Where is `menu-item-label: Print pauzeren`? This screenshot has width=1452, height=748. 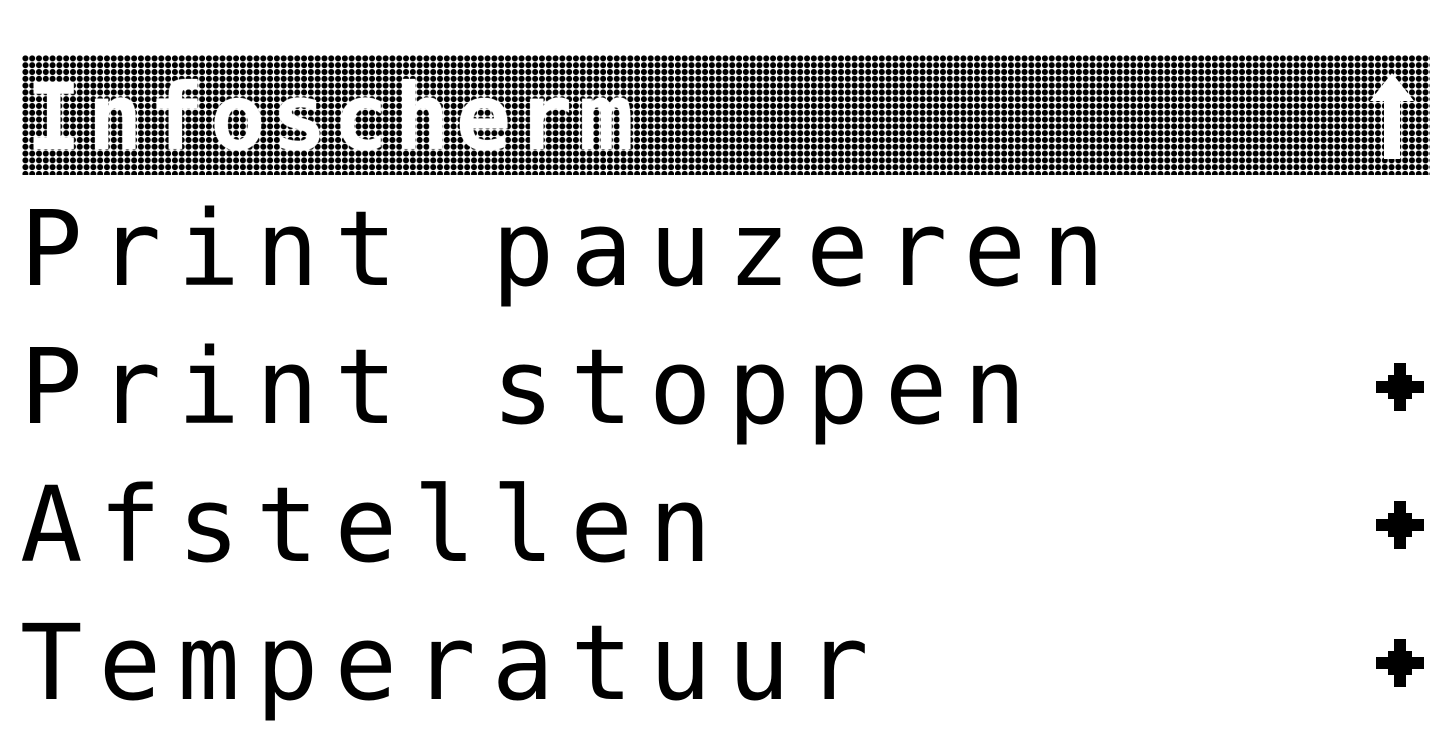
menu-item-label: Print pauzeren is located at coordinates (570, 249).